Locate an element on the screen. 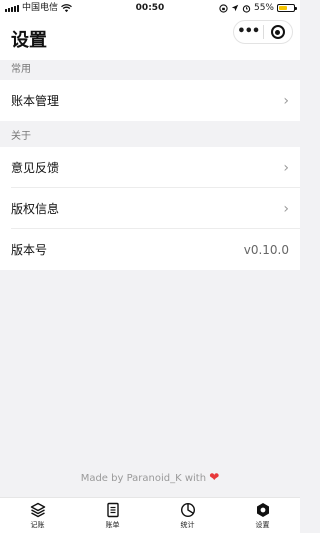 The image size is (320, 533). footer-credit: Made by Paranoid_K with ❤ is located at coordinates (150, 477).